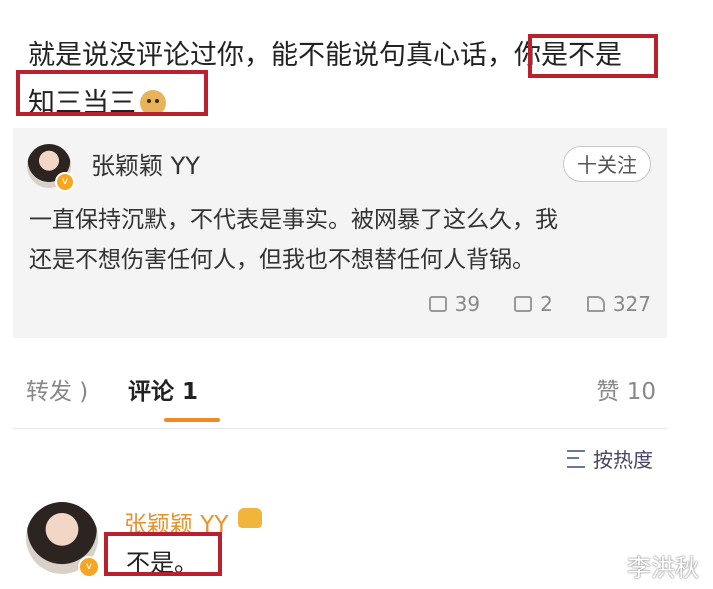 The height and width of the screenshot is (589, 713). I want to click on repost-count: 39, so click(467, 304).